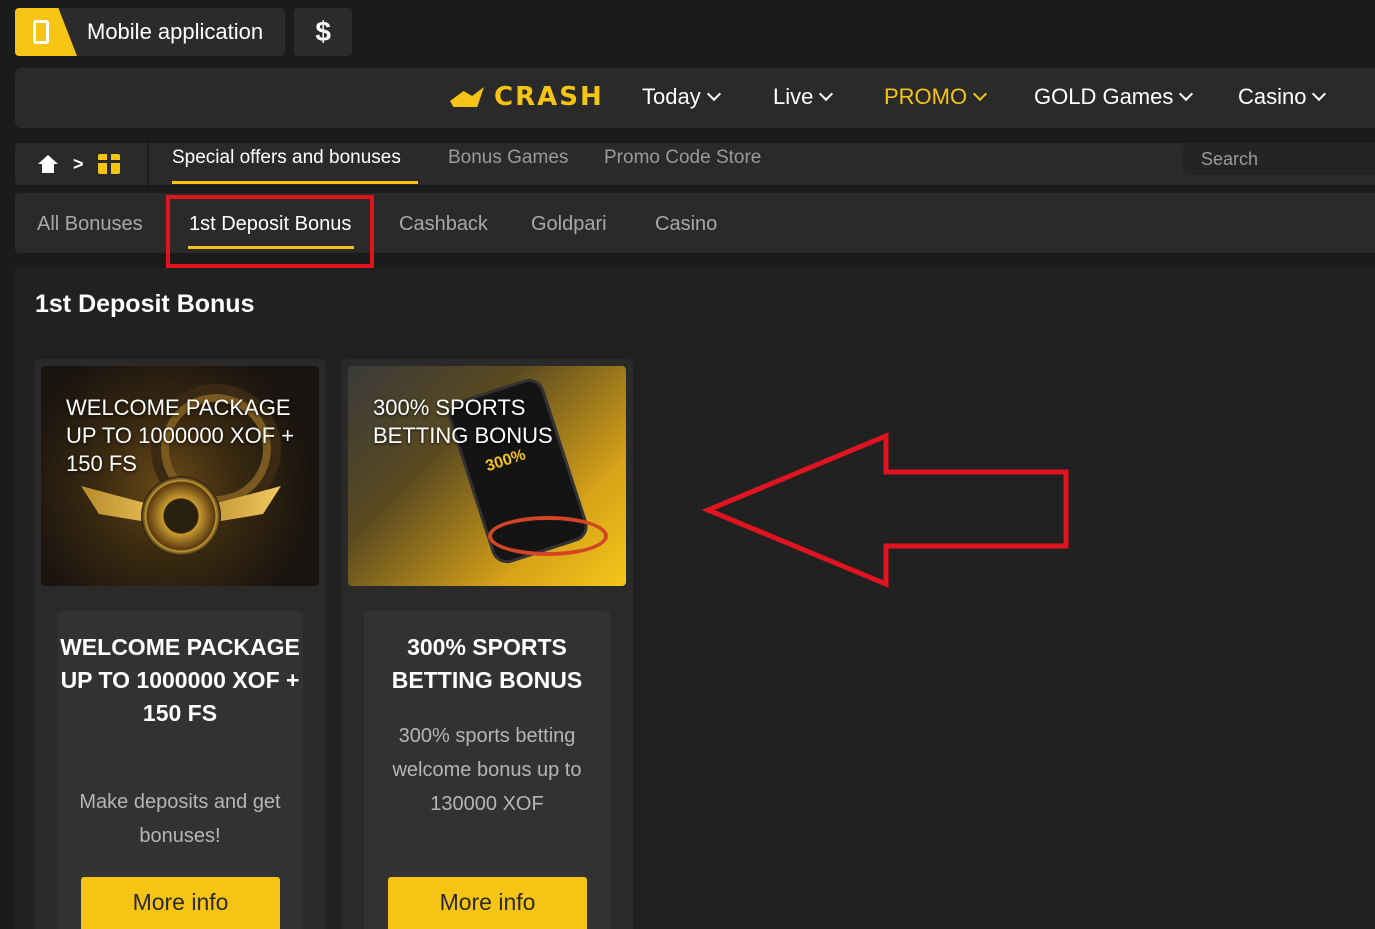 Image resolution: width=1375 pixels, height=929 pixels. I want to click on nav-item-live: Live, so click(803, 97).